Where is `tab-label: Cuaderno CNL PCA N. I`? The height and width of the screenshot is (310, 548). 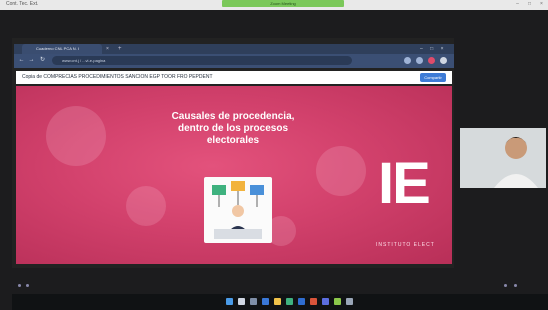
tab-label: Cuaderno CNL PCA N. I is located at coordinates (57, 48).